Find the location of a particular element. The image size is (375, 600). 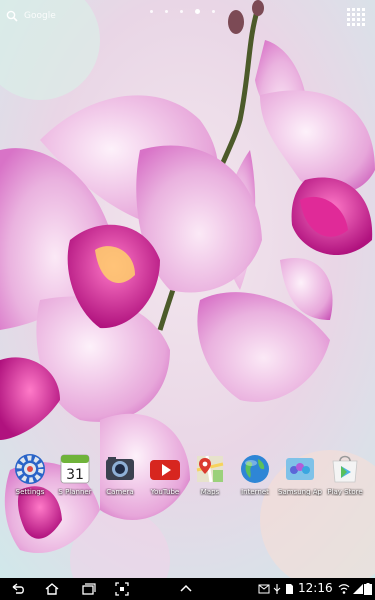

app-settings: Settings is located at coordinates (30, 474).